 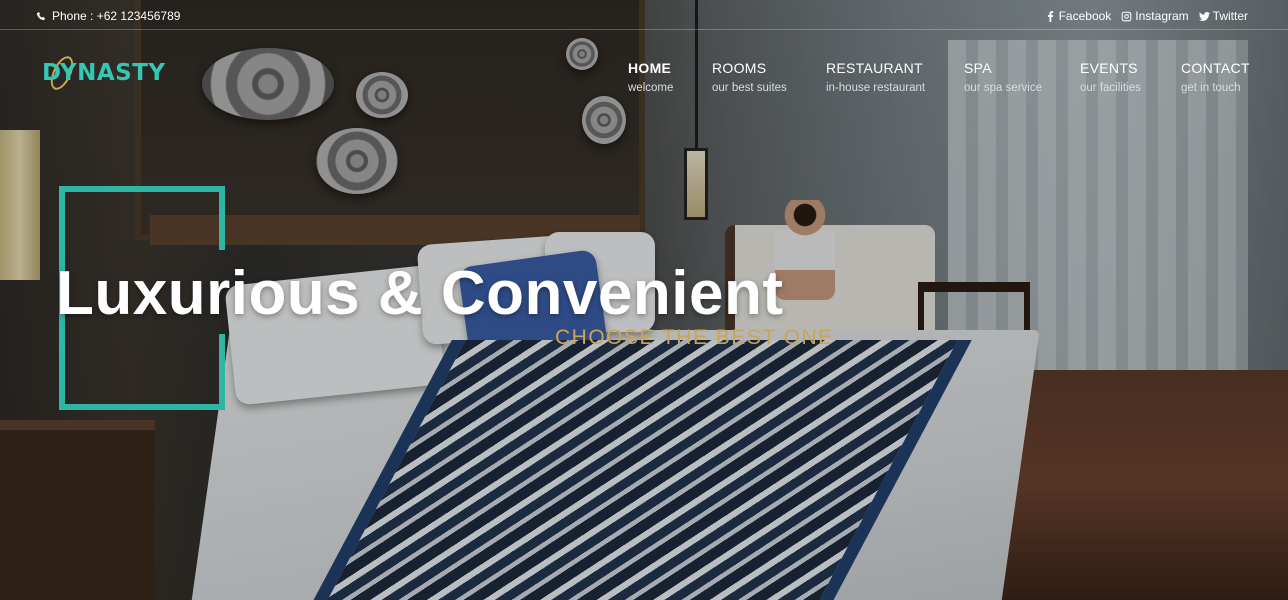 I want to click on nav-item-label: SPA, so click(x=978, y=68).